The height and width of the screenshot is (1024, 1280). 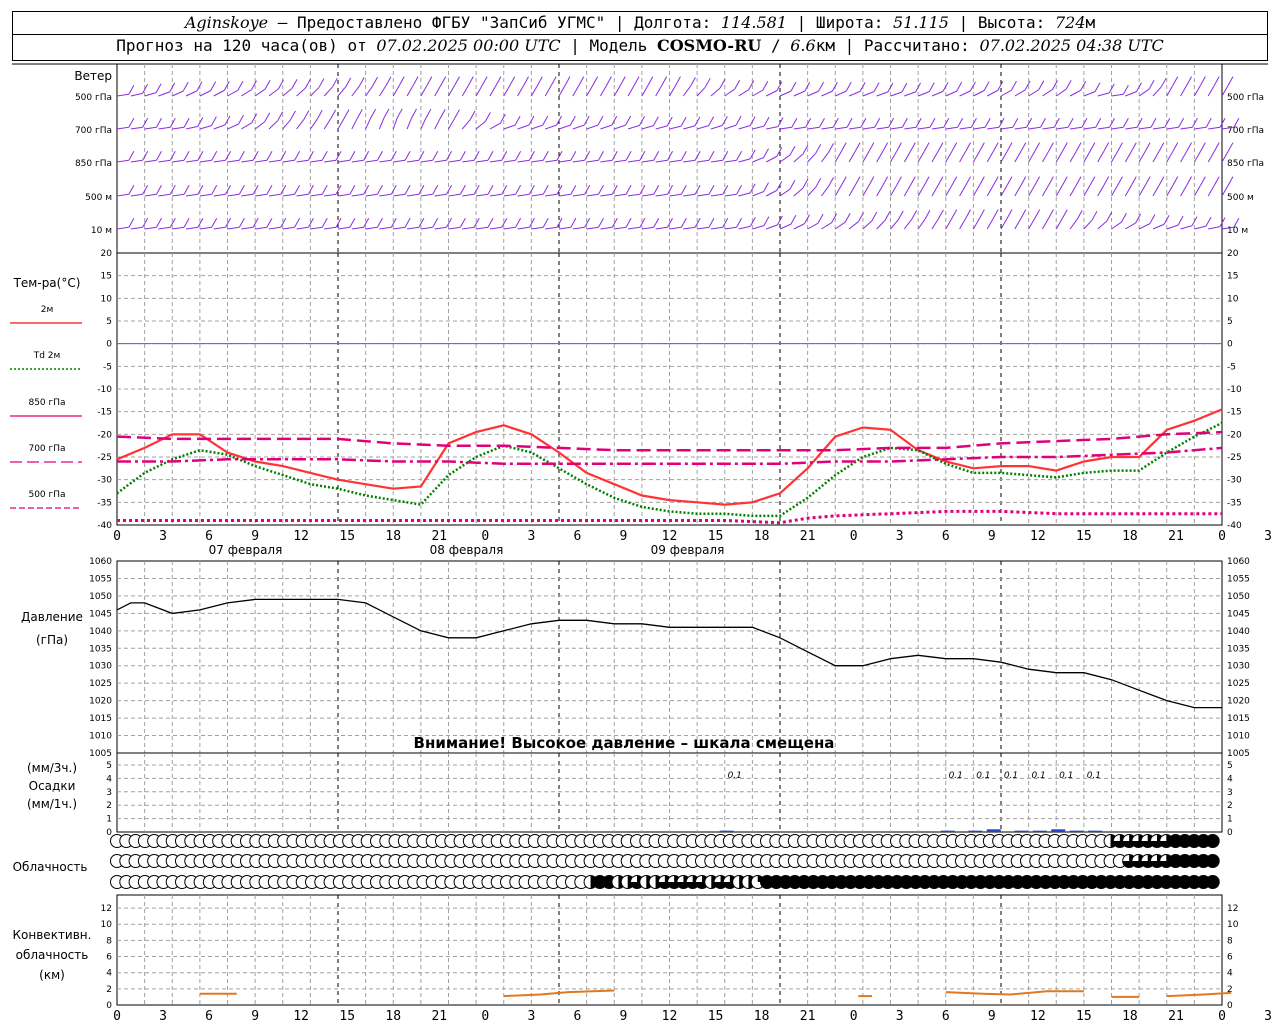 What do you see at coordinates (1238, 579) in the screenshot?
I see `pressure-y-tick-right: 1055` at bounding box center [1238, 579].